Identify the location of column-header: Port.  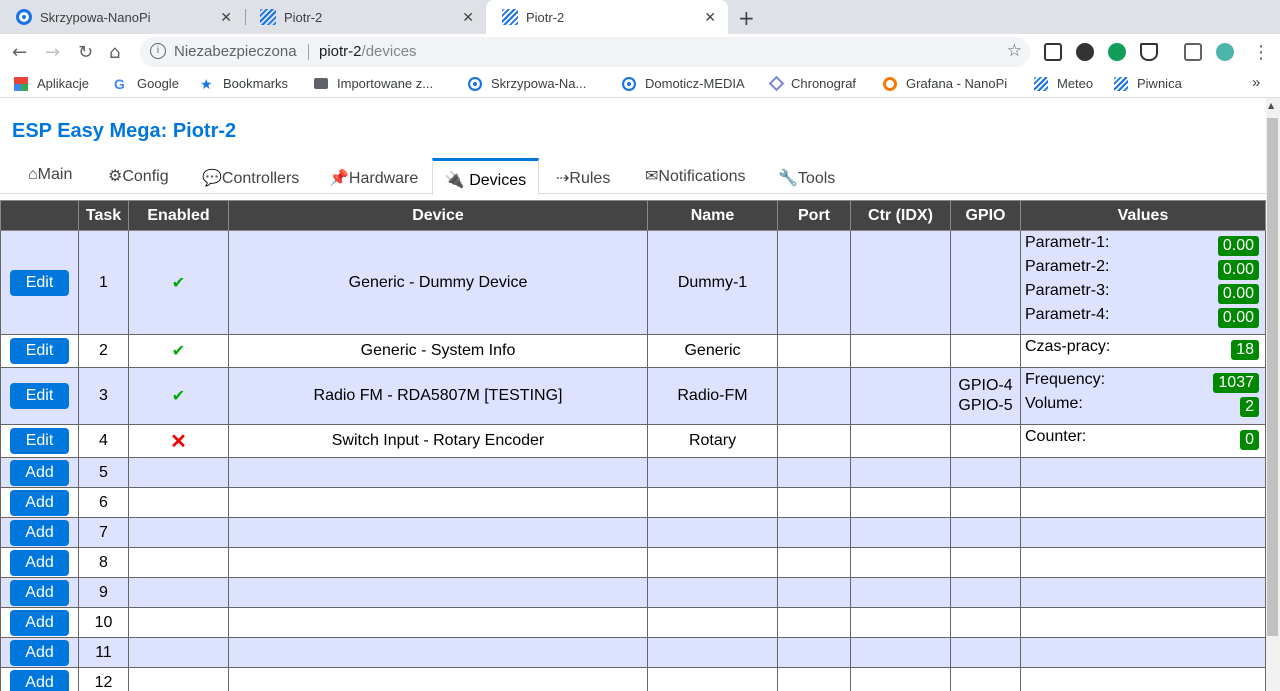
(814, 215).